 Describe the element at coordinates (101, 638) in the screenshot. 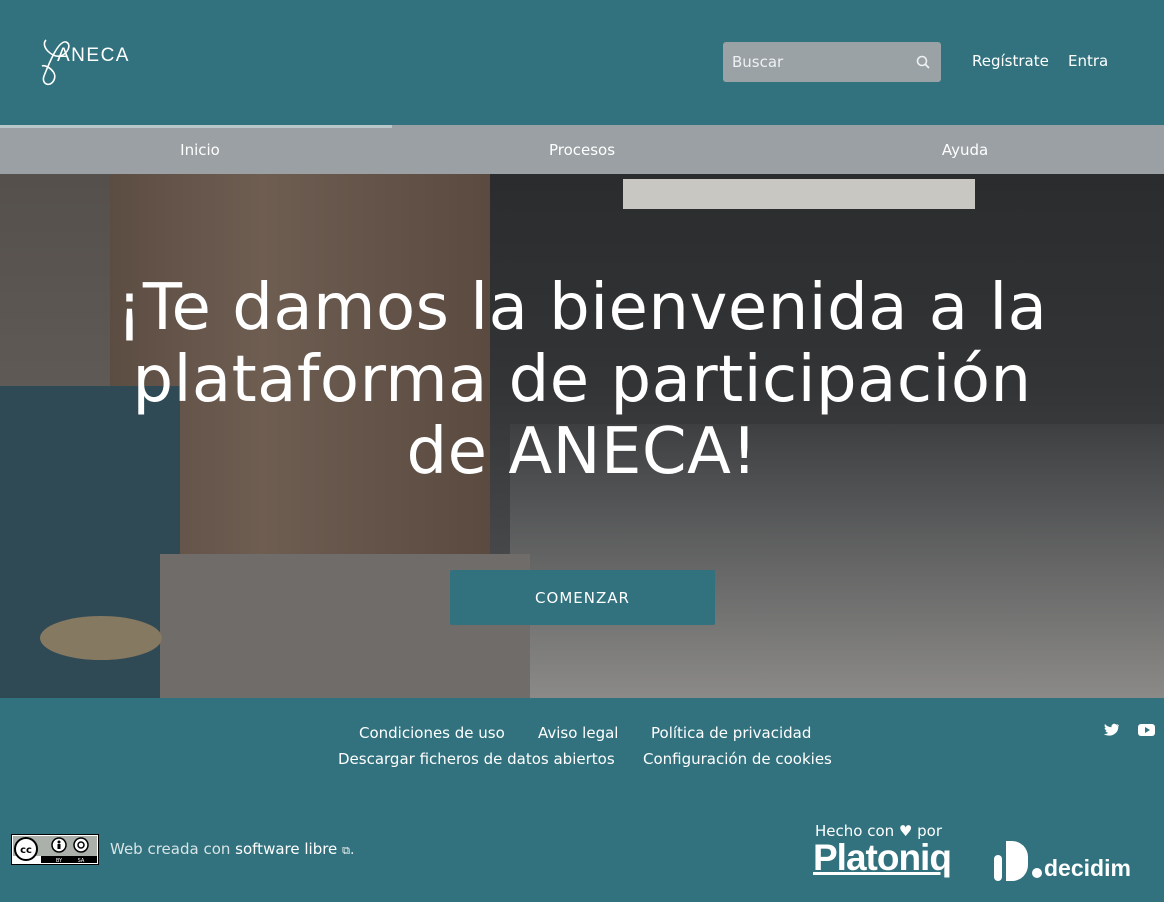

I see `hero-photo-table` at that location.